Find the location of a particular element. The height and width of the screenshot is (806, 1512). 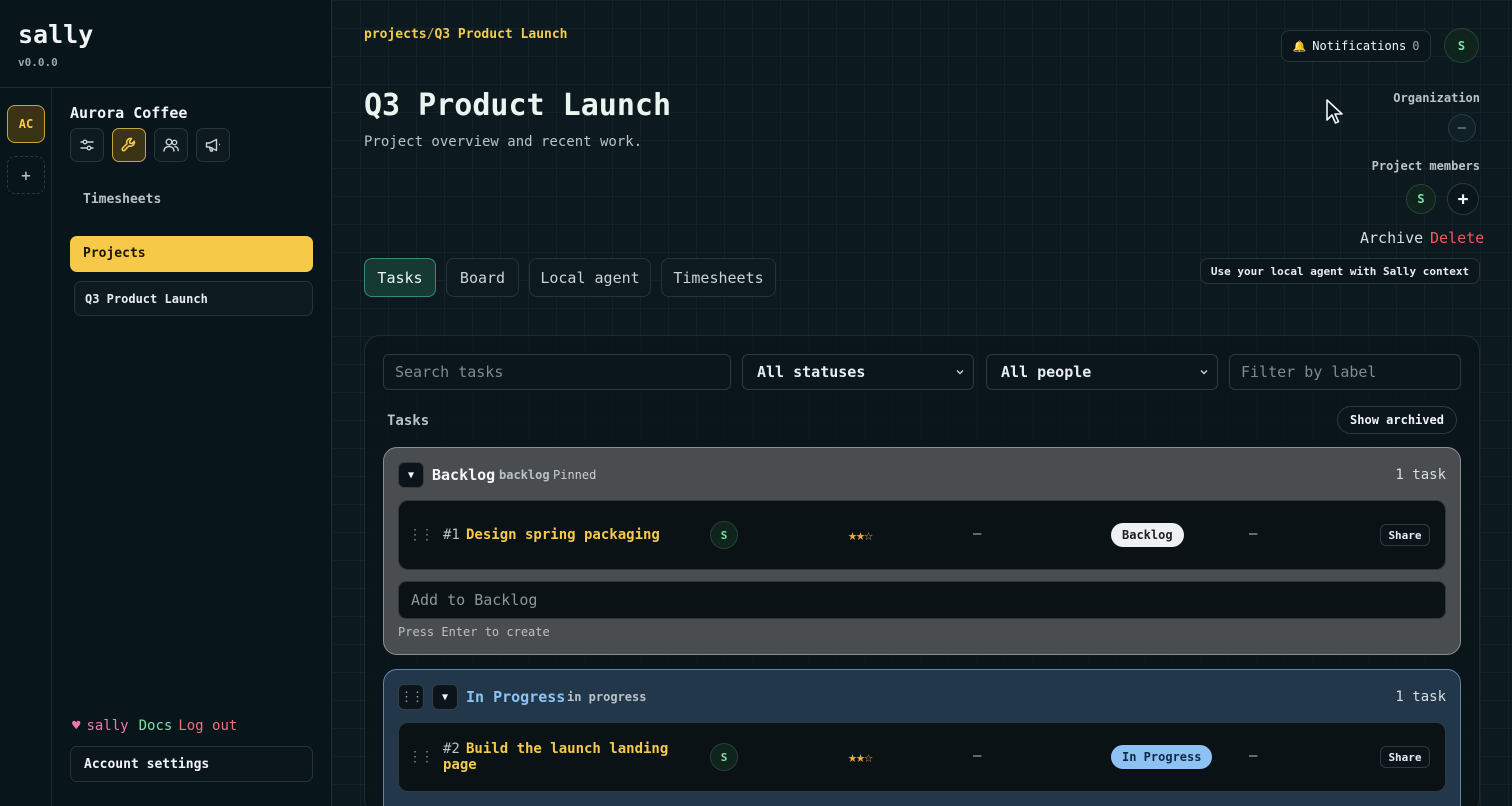

tools-button is located at coordinates (129, 145).